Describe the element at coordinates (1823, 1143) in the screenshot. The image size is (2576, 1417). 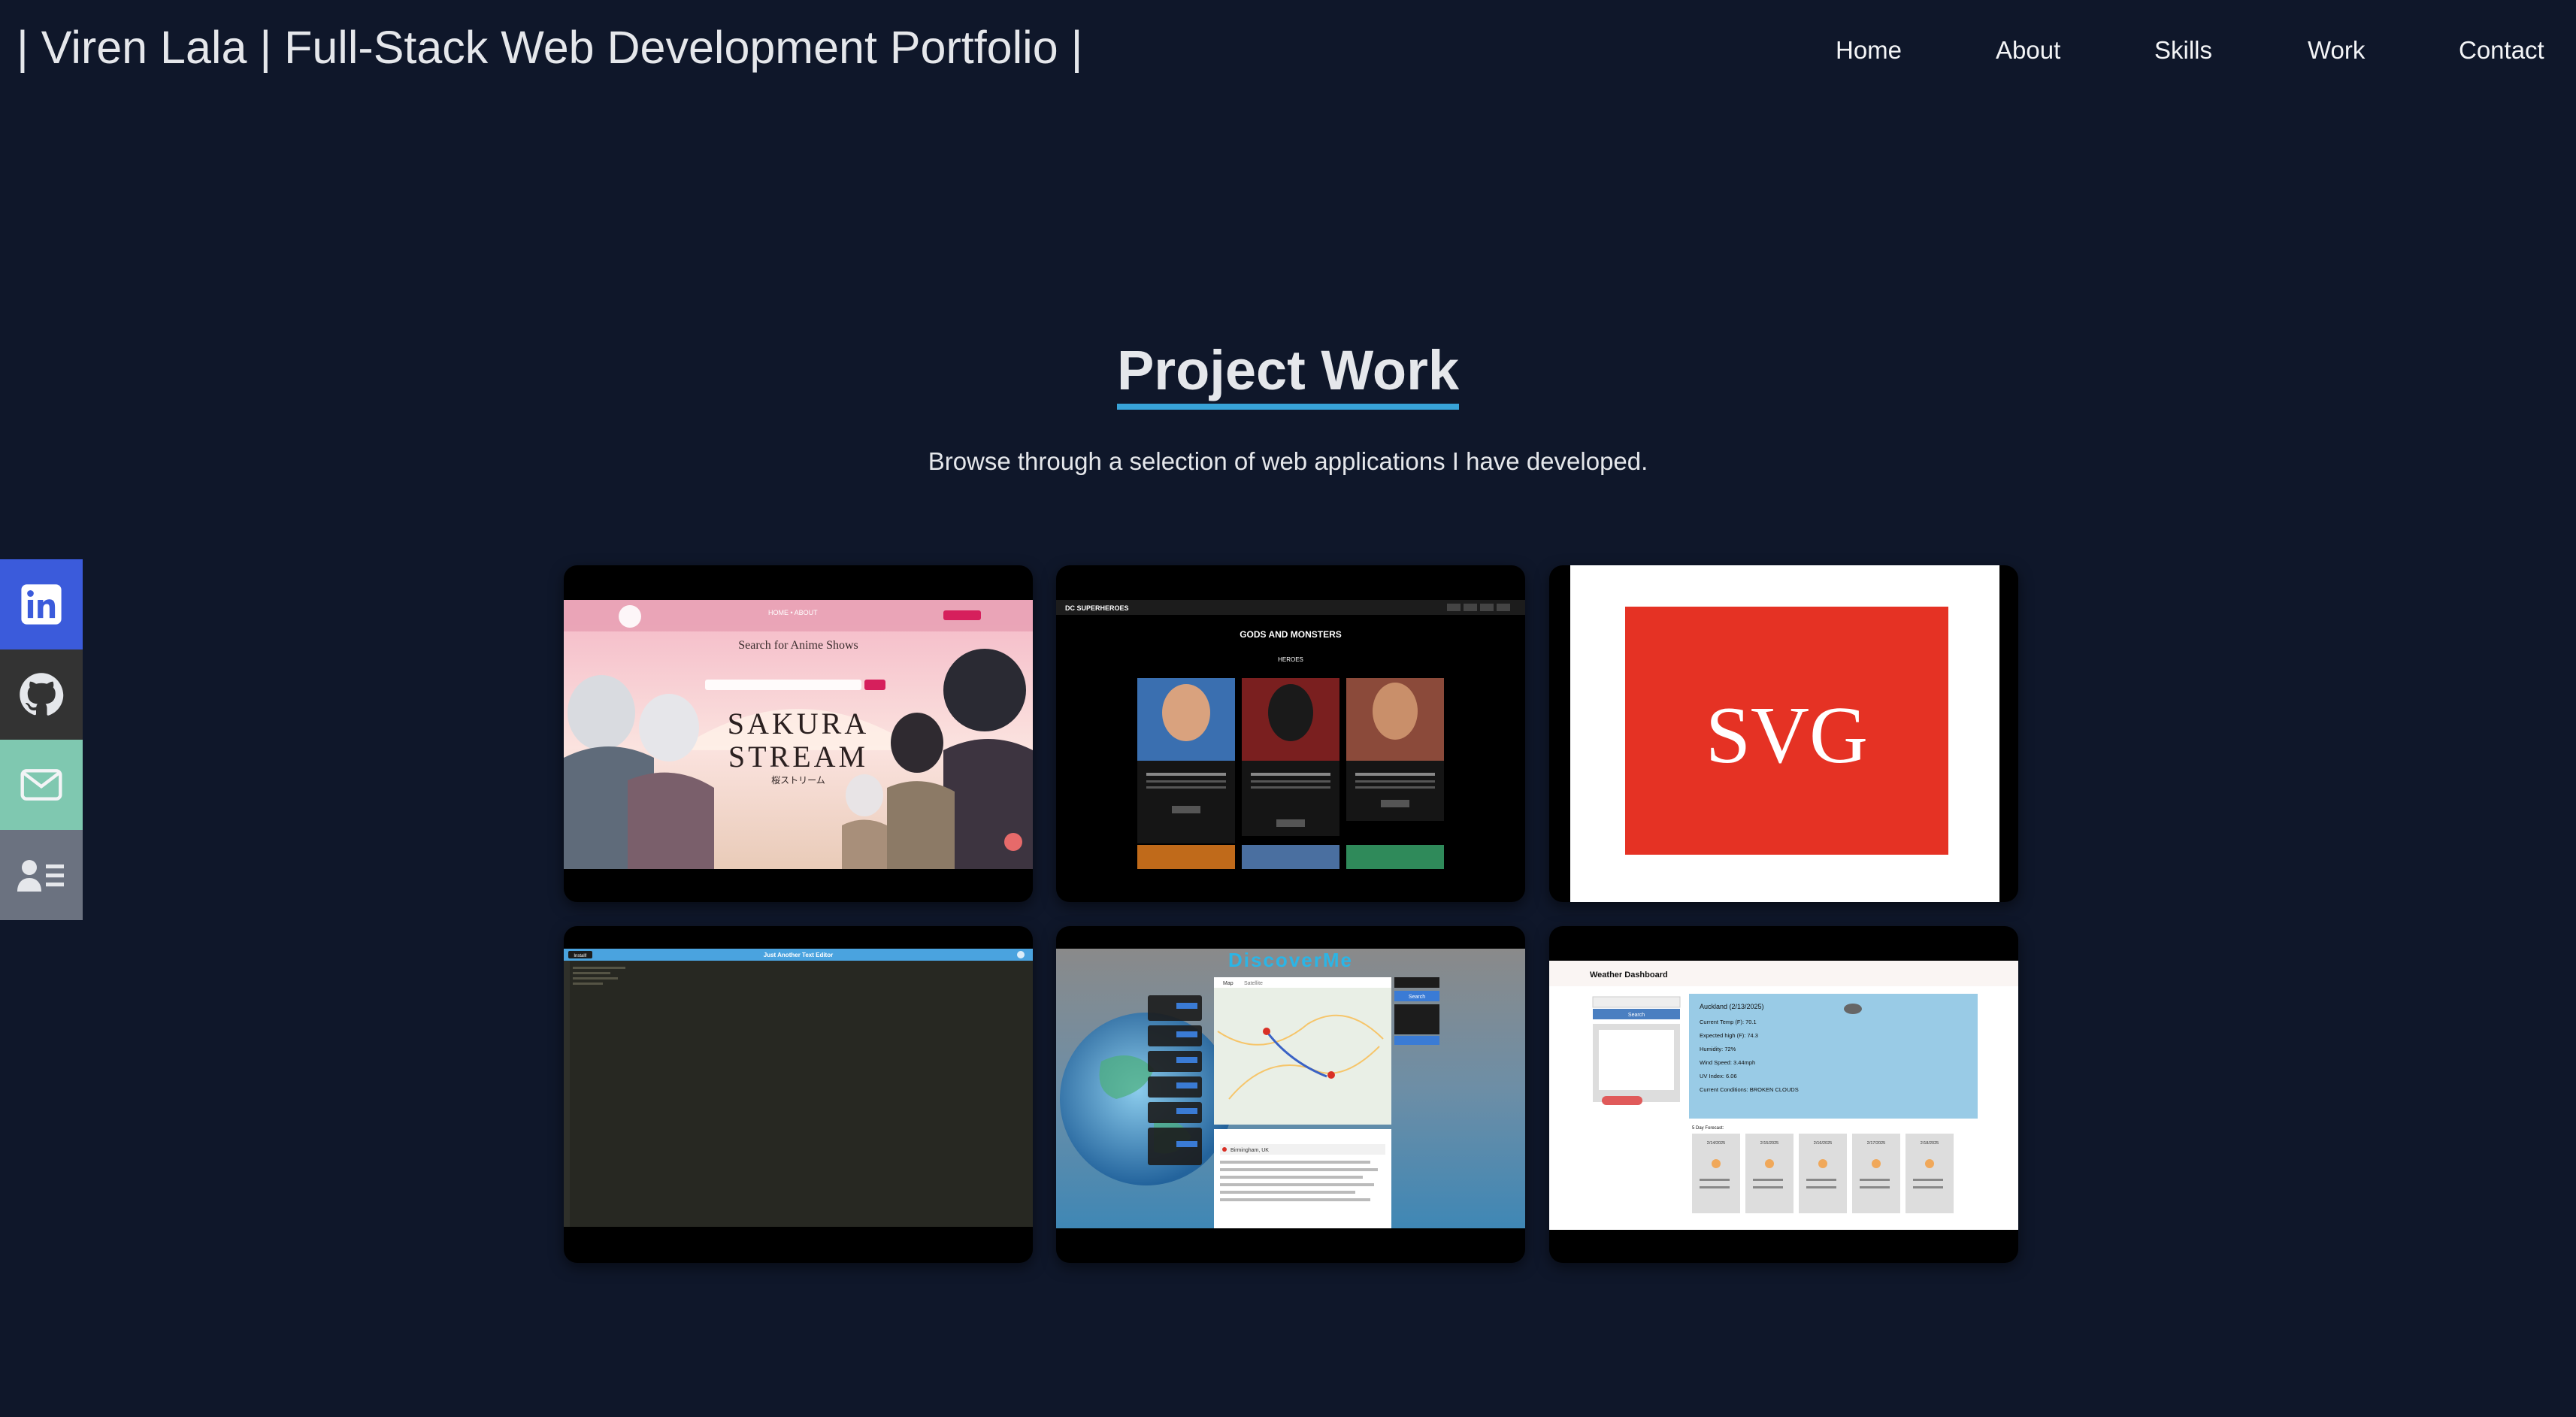
I see `forecast-day-3: 2/16/2025` at that location.